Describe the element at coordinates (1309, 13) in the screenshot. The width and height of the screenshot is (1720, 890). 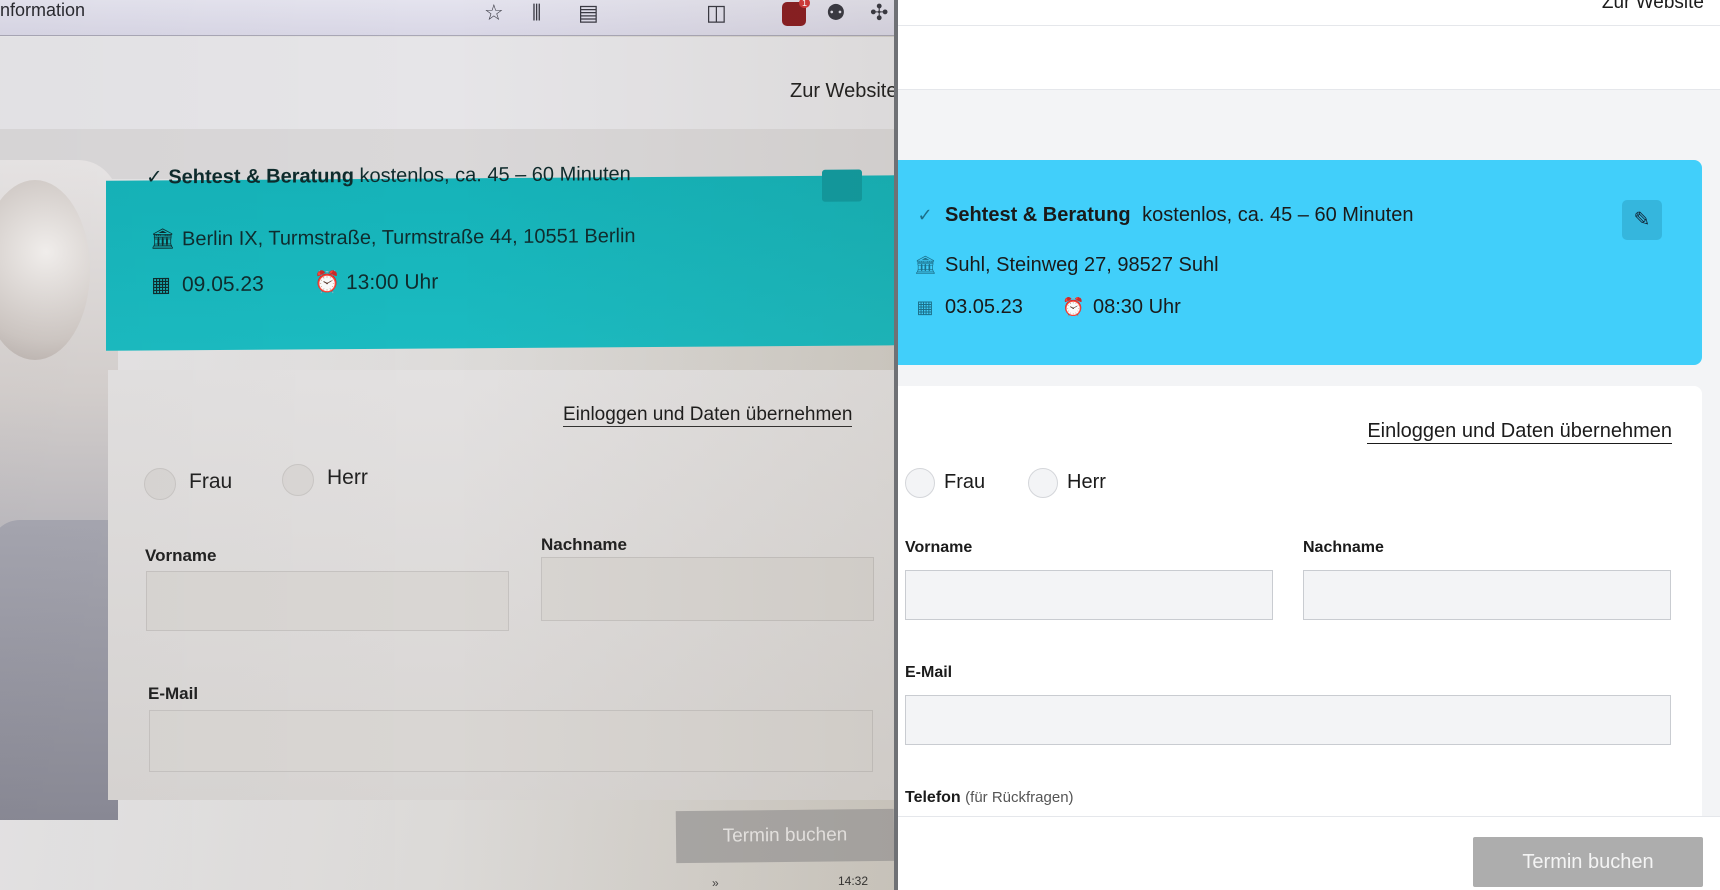
I see `top-bar: Zur Website` at that location.